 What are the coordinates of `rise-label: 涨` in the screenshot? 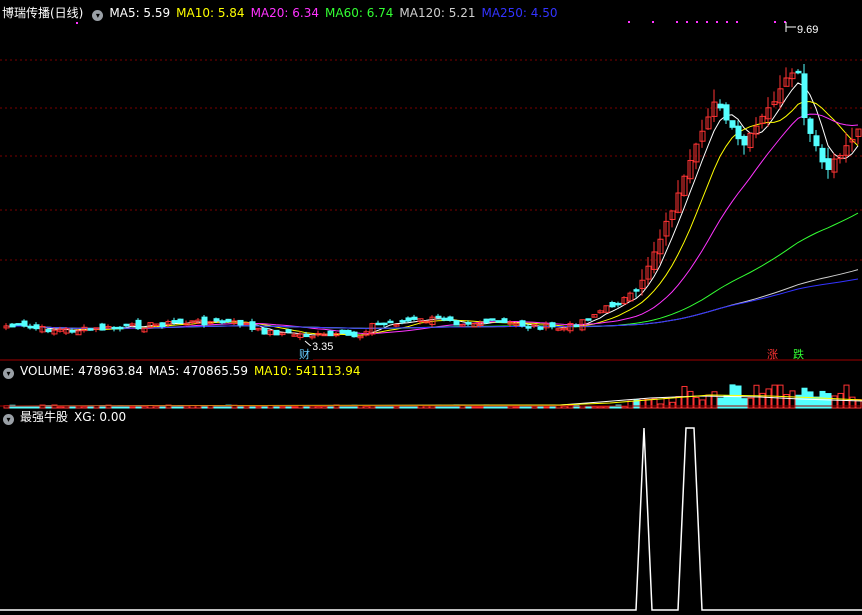 It's located at (772, 354).